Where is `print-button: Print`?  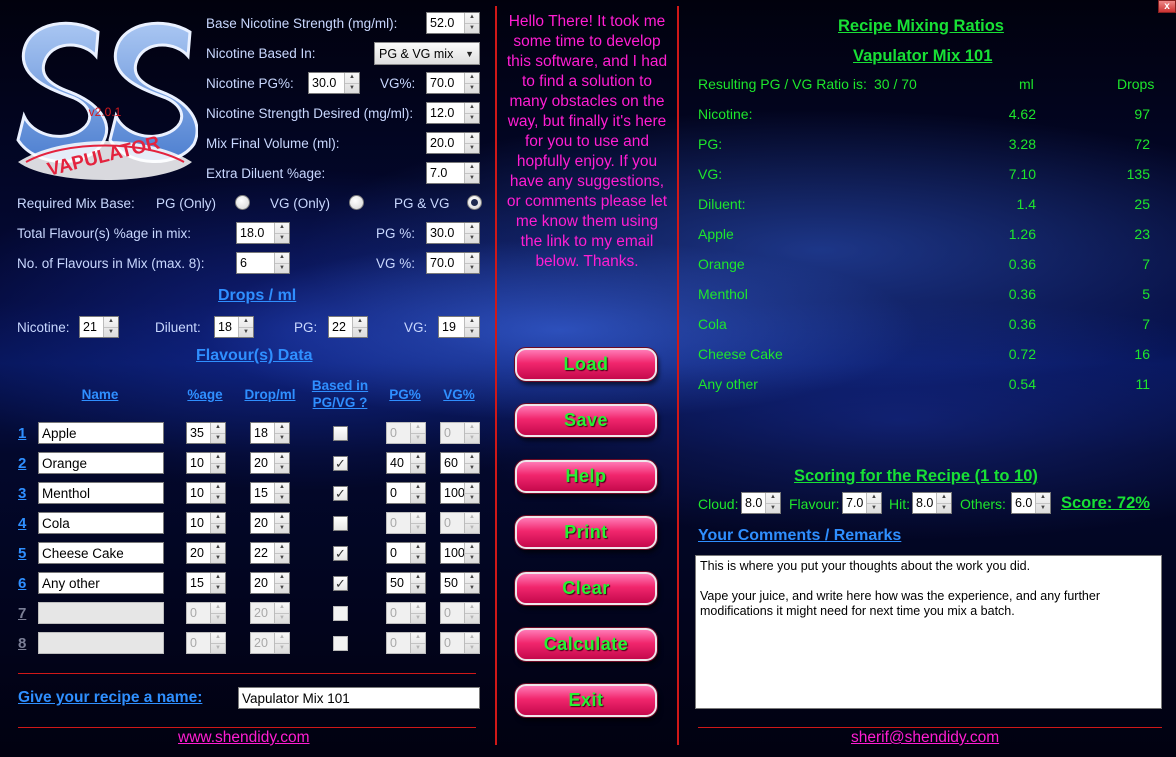
print-button: Print is located at coordinates (586, 532).